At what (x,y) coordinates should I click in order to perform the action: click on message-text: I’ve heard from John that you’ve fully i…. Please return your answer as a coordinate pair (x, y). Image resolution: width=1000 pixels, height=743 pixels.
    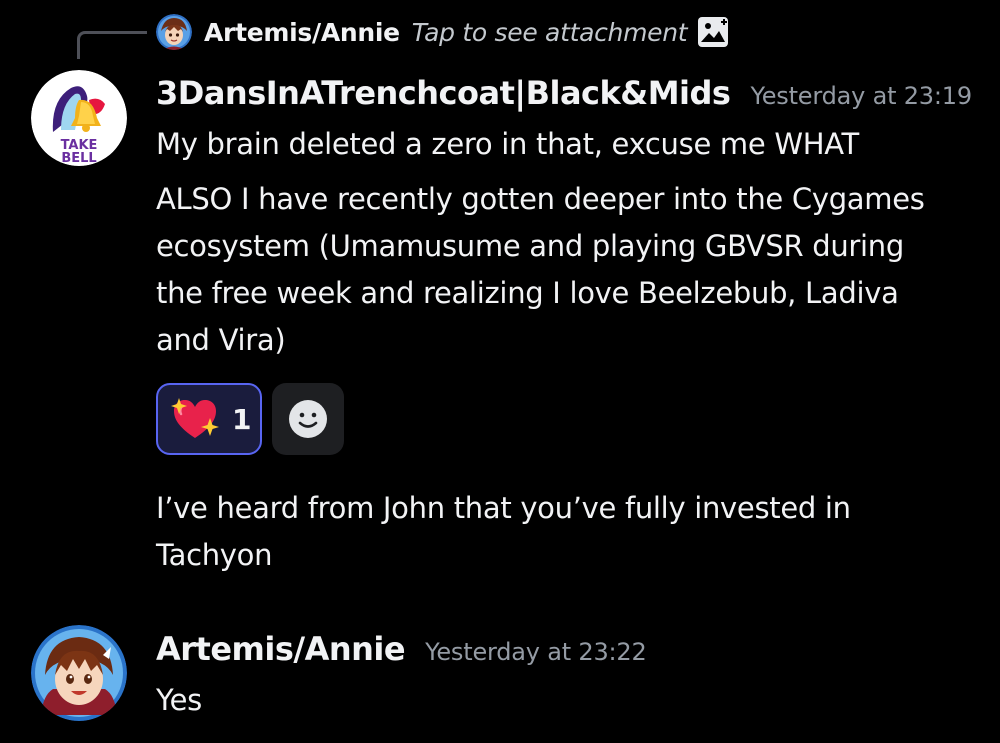
    Looking at the image, I should click on (503, 531).